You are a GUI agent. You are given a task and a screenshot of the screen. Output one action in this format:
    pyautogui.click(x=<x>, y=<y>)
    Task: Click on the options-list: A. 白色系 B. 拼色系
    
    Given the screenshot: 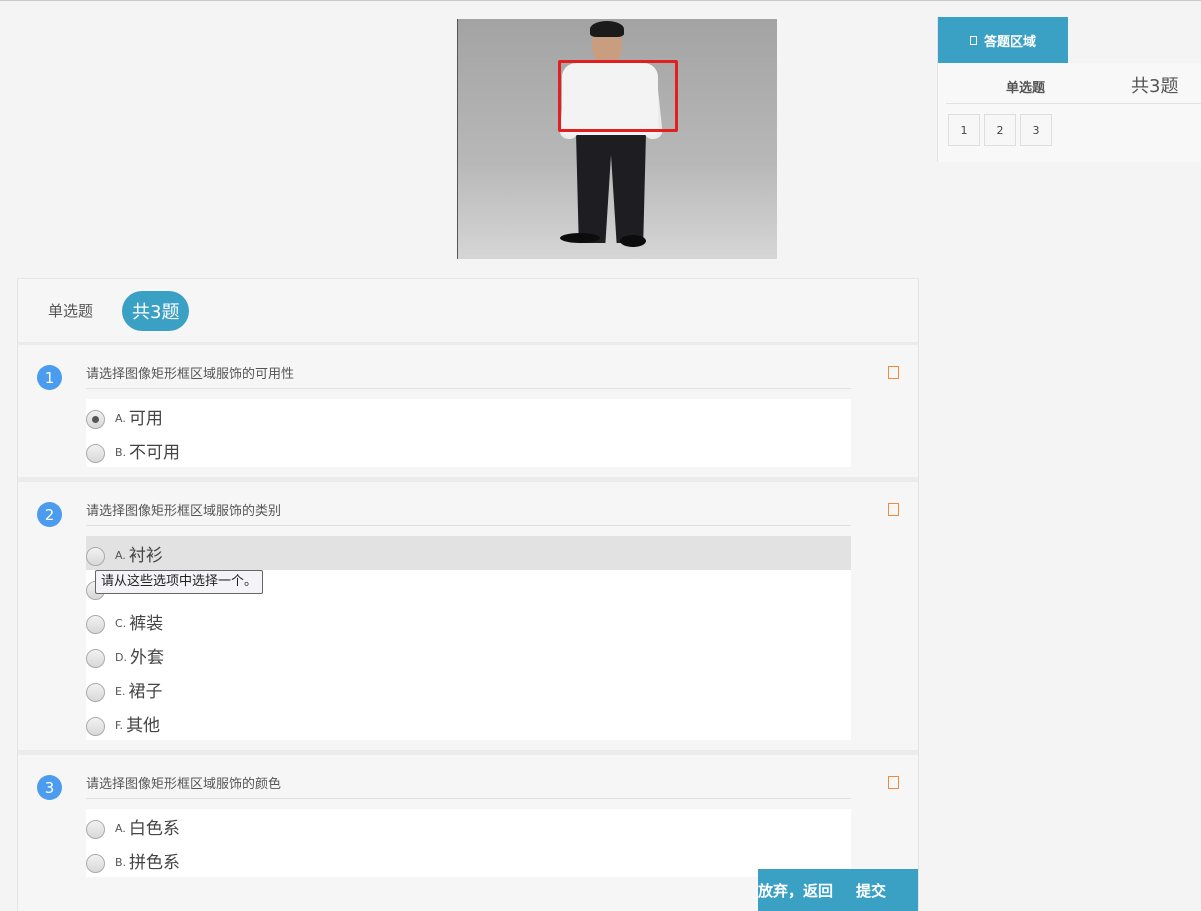 What is the action you would take?
    pyautogui.click(x=468, y=843)
    